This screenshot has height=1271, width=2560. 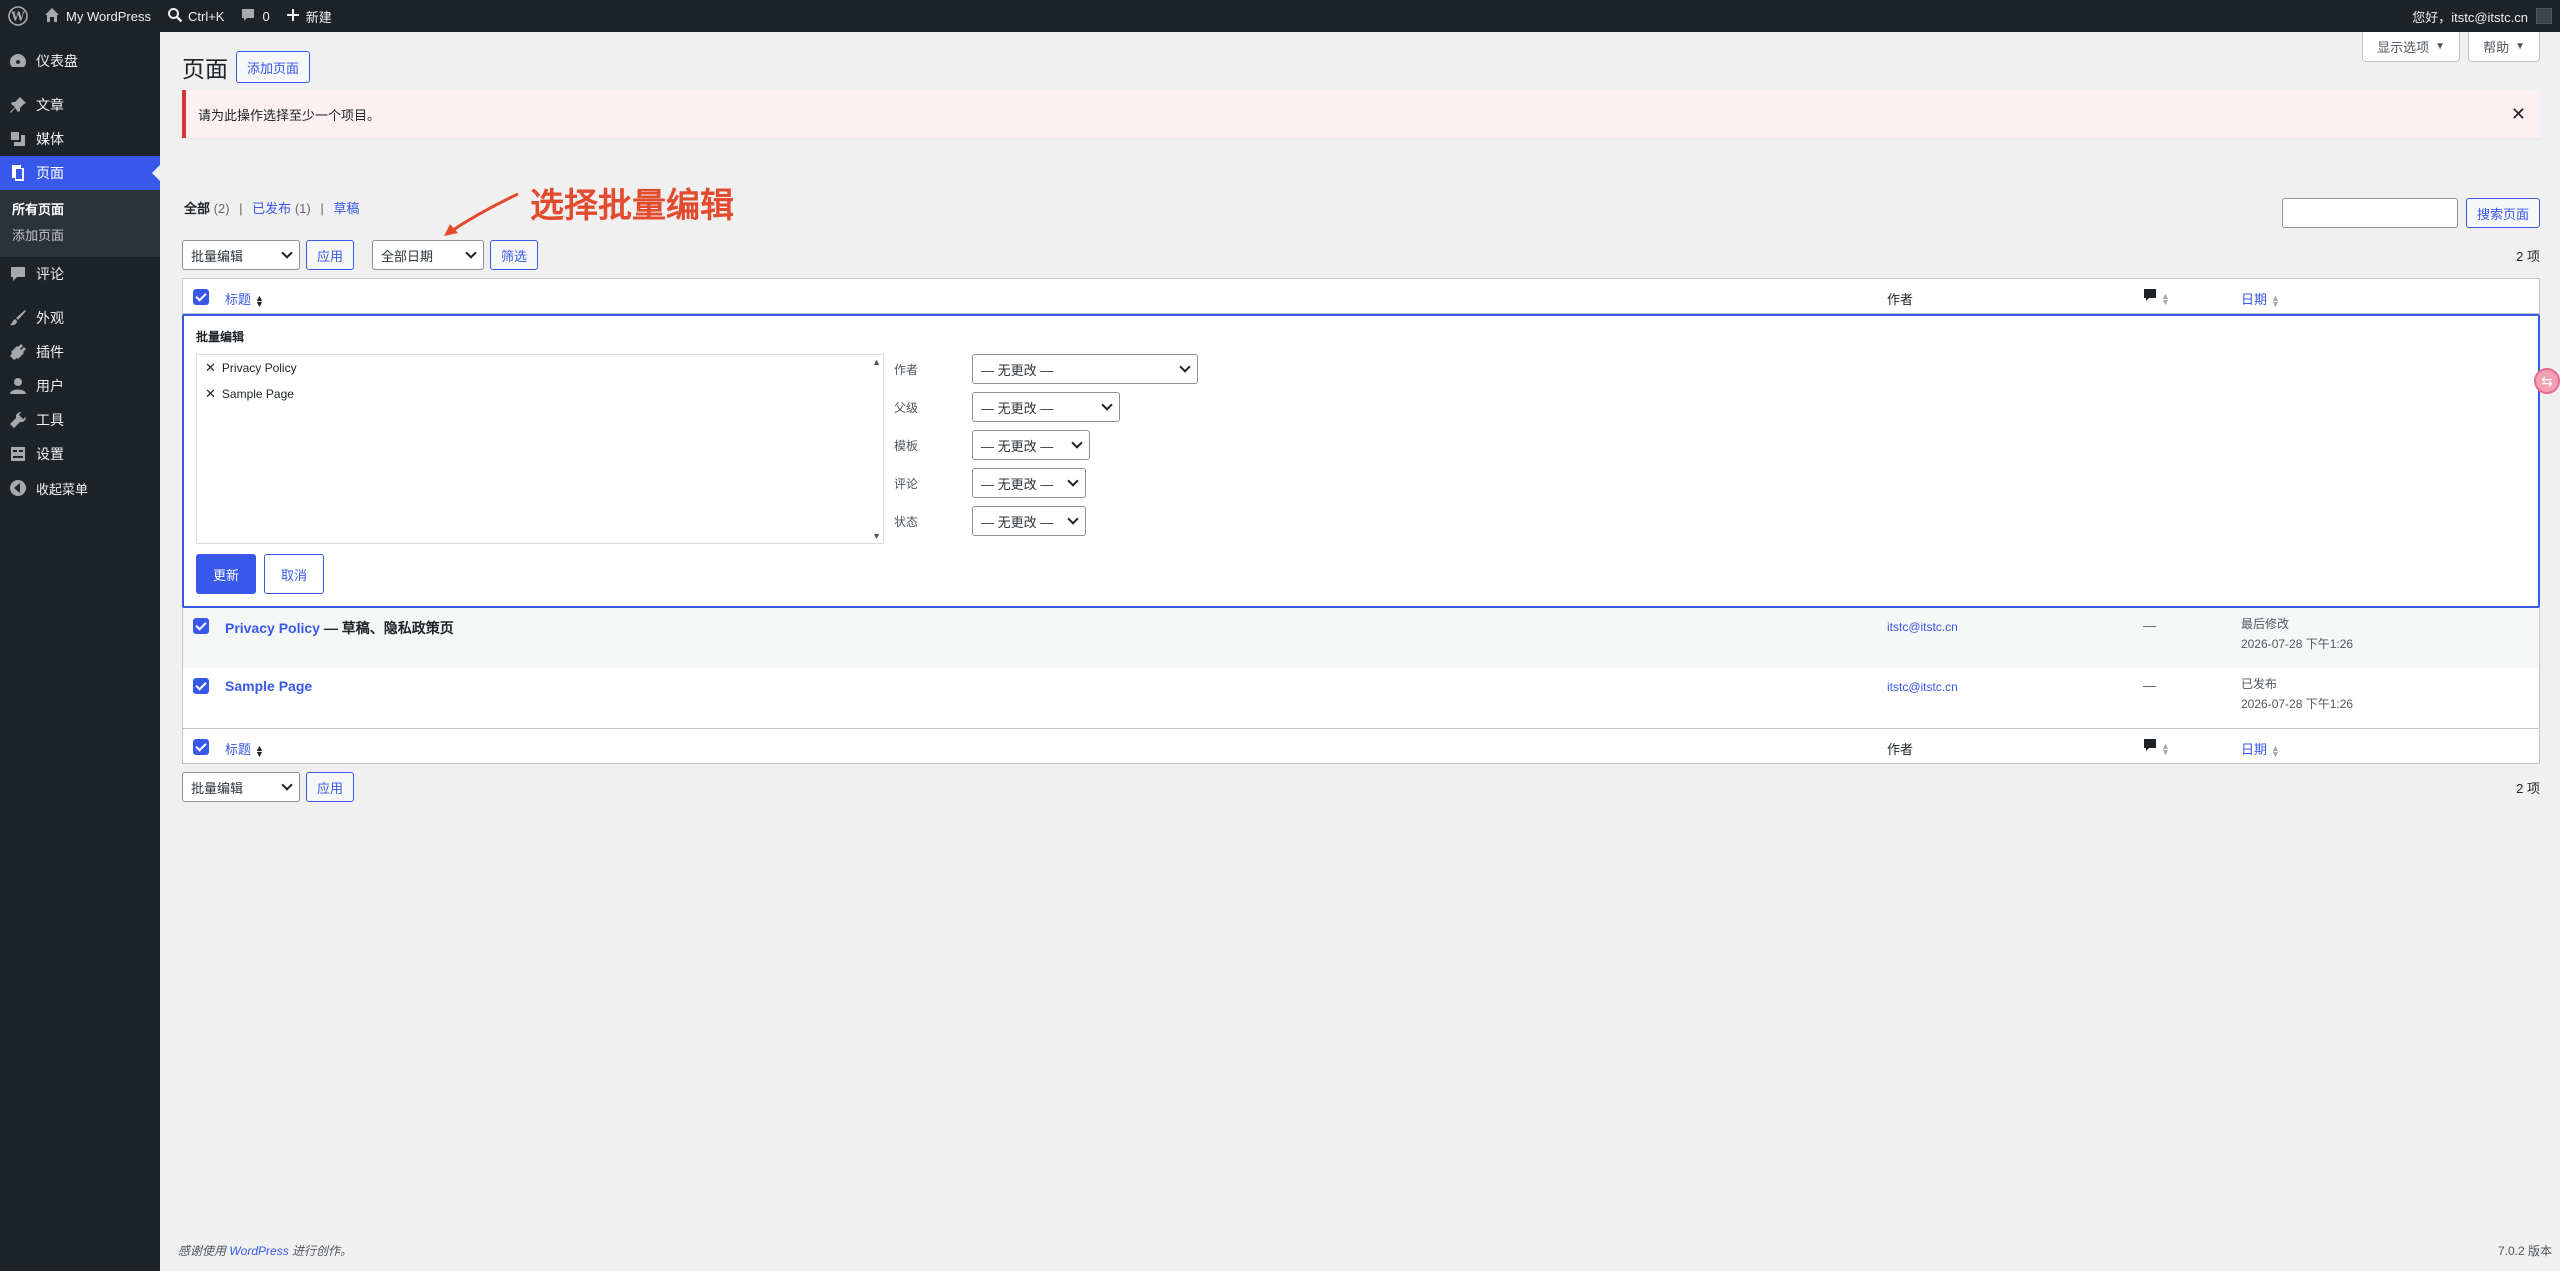 What do you see at coordinates (97, 16) in the screenshot?
I see `site-name-link: My WordPress` at bounding box center [97, 16].